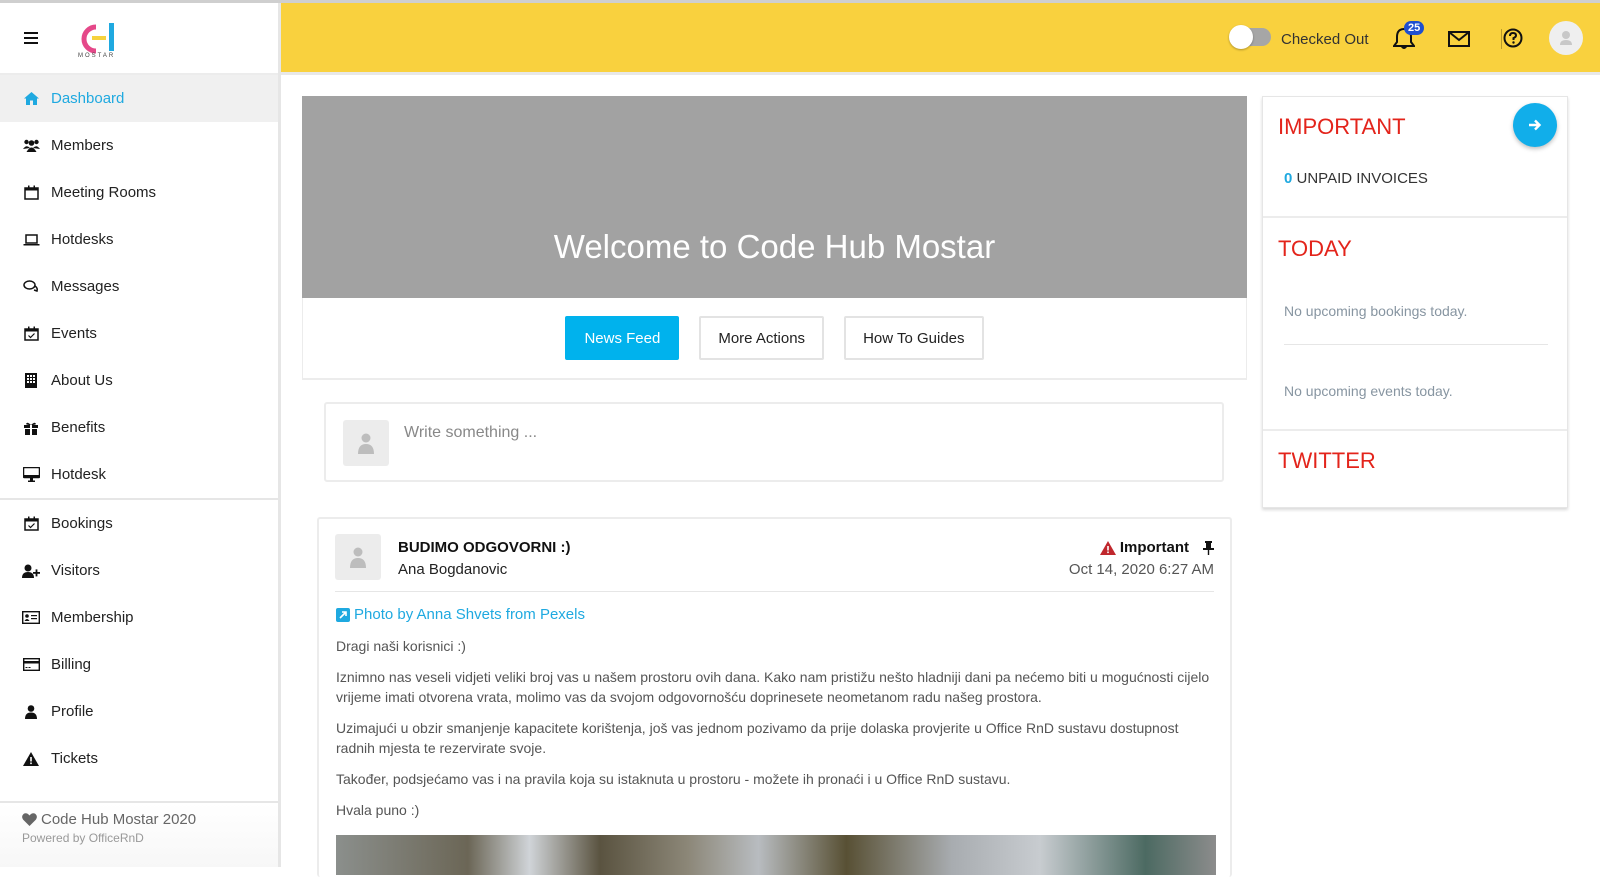 This screenshot has width=1600, height=877. Describe the element at coordinates (1459, 39) in the screenshot. I see `mail-icon` at that location.